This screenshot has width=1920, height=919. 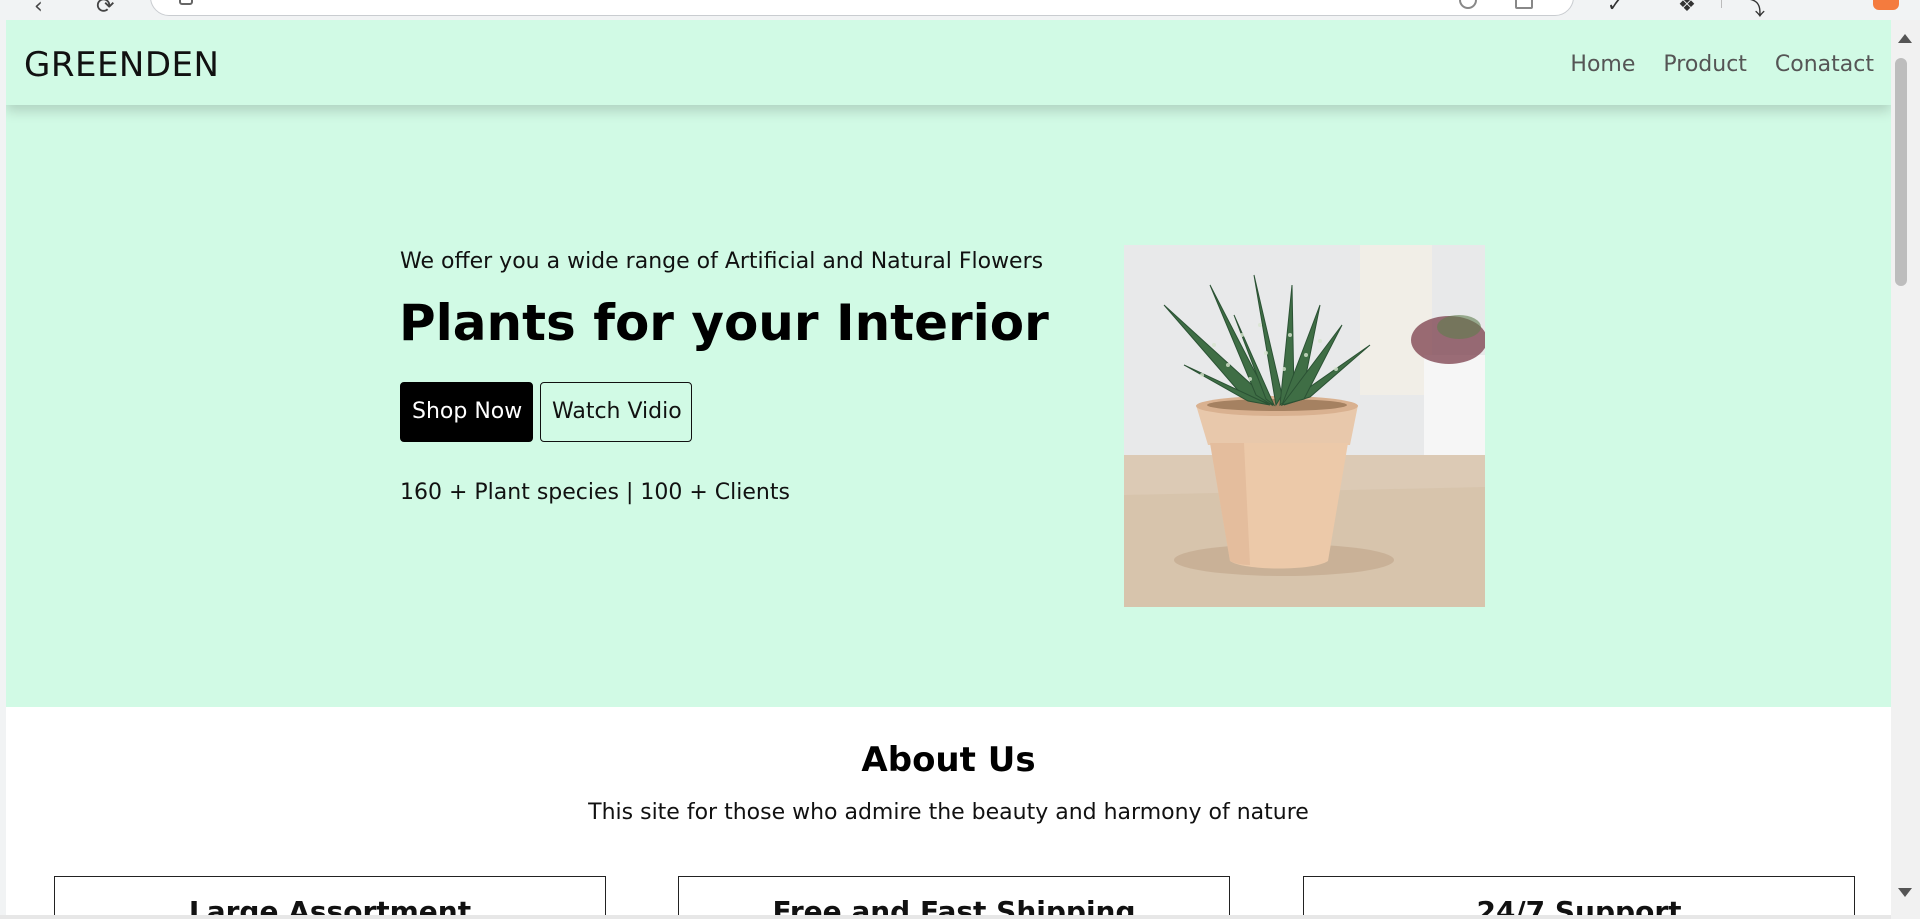 I want to click on feature-card: 24/7 Support, so click(x=1579, y=895).